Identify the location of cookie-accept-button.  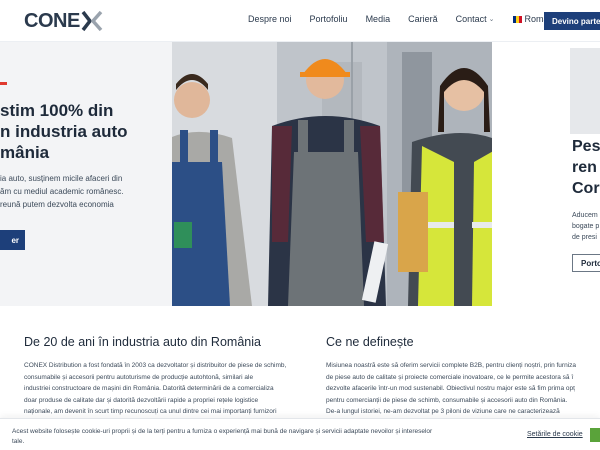
(595, 435).